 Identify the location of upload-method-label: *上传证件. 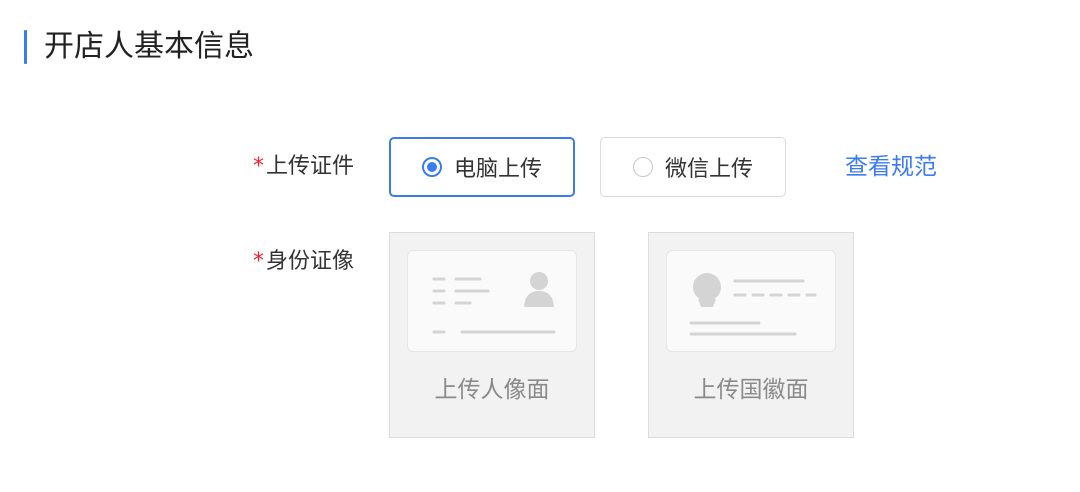
(274, 167).